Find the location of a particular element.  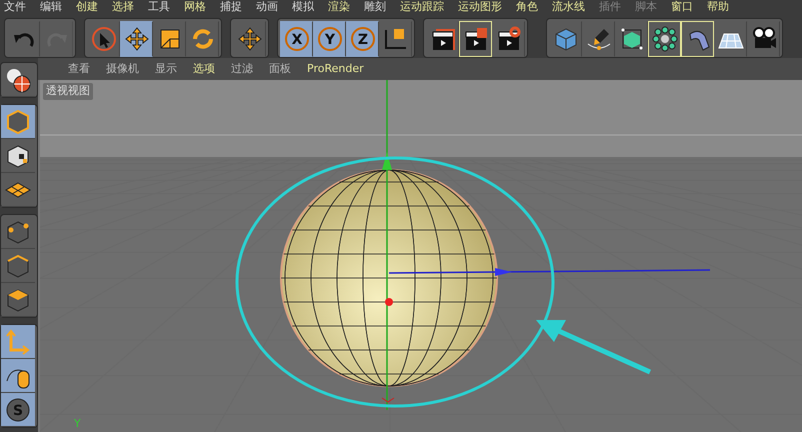

viewport-menu-item: 摄像机 is located at coordinates (122, 69).